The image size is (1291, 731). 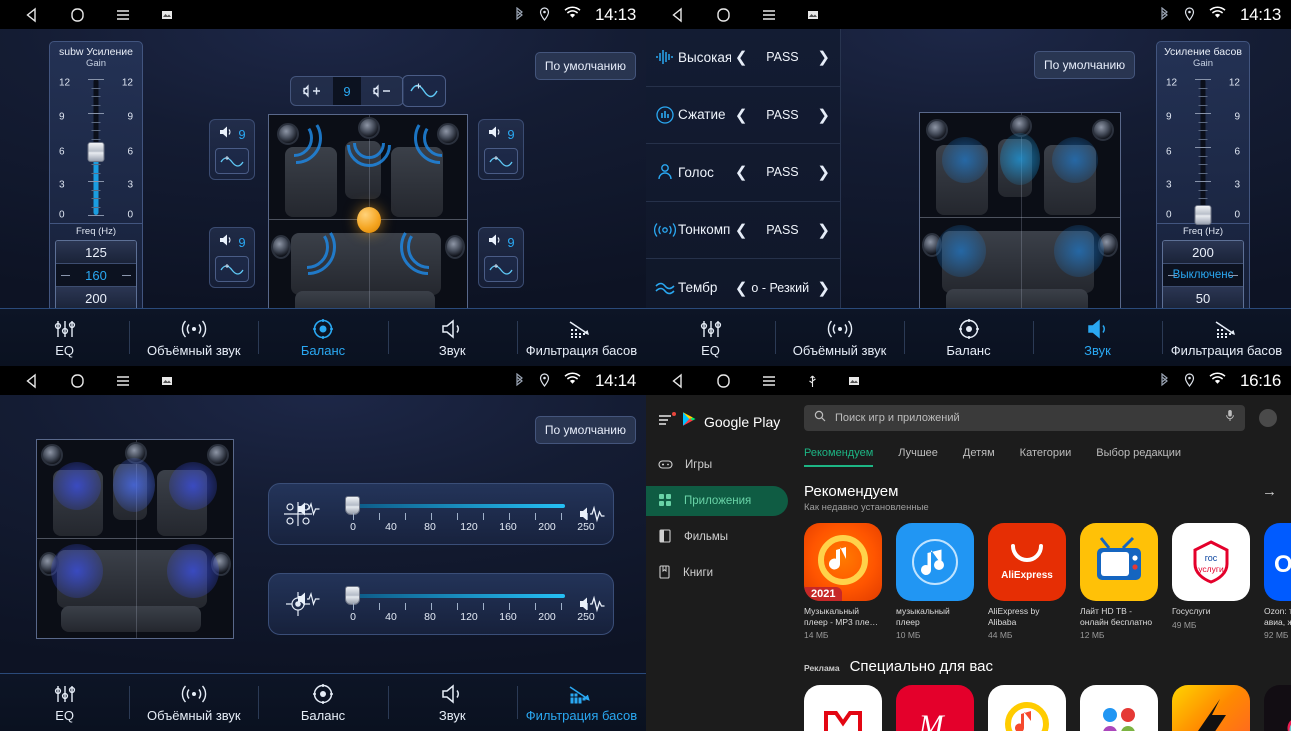 I want to click on channel-rear-left: 9, so click(x=232, y=257).